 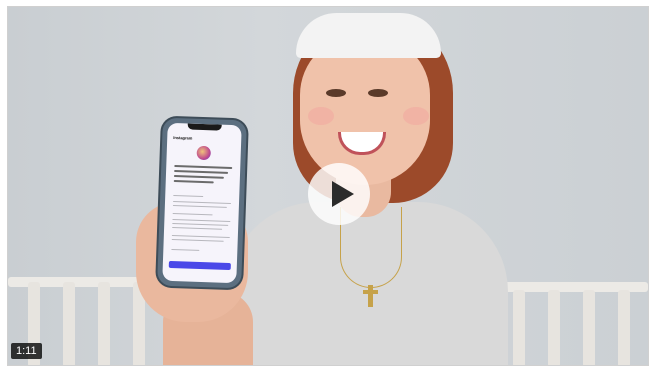 I want to click on play-icon, so click(x=339, y=194).